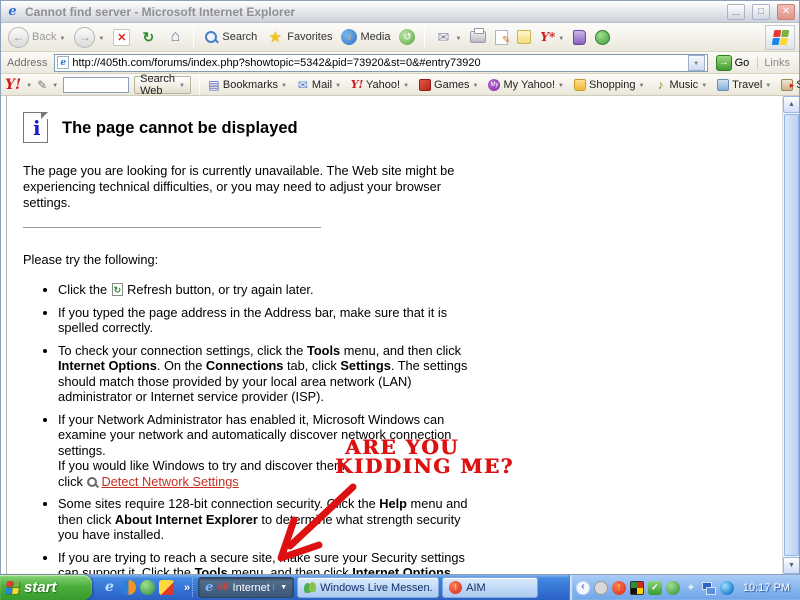 The height and width of the screenshot is (600, 800). What do you see at coordinates (182, 84) in the screenshot?
I see `search-web-dropdown-icon` at bounding box center [182, 84].